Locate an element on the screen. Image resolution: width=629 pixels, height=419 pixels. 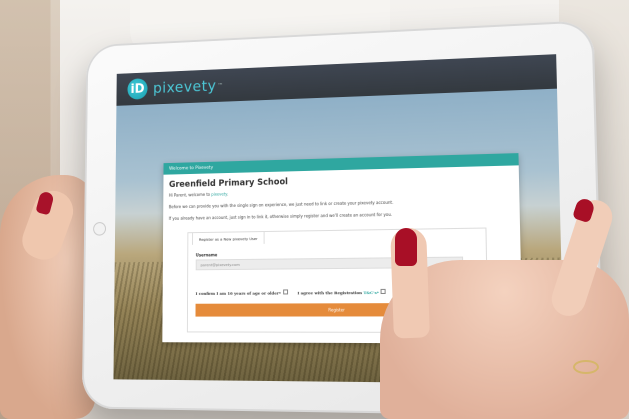
pixevety-logo-icon: iD is located at coordinates (137, 89).